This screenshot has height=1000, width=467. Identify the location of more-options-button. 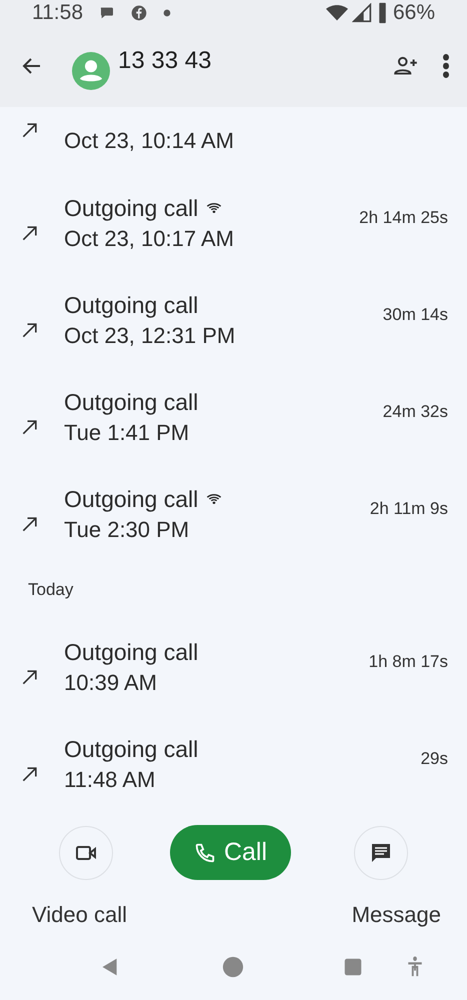
(446, 66).